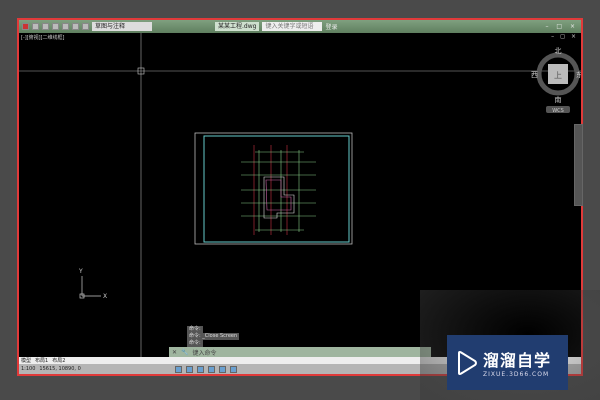 The width and height of the screenshot is (600, 400). I want to click on watermark: 溜溜自学 ZIXUE.3D66.COM, so click(507, 362).